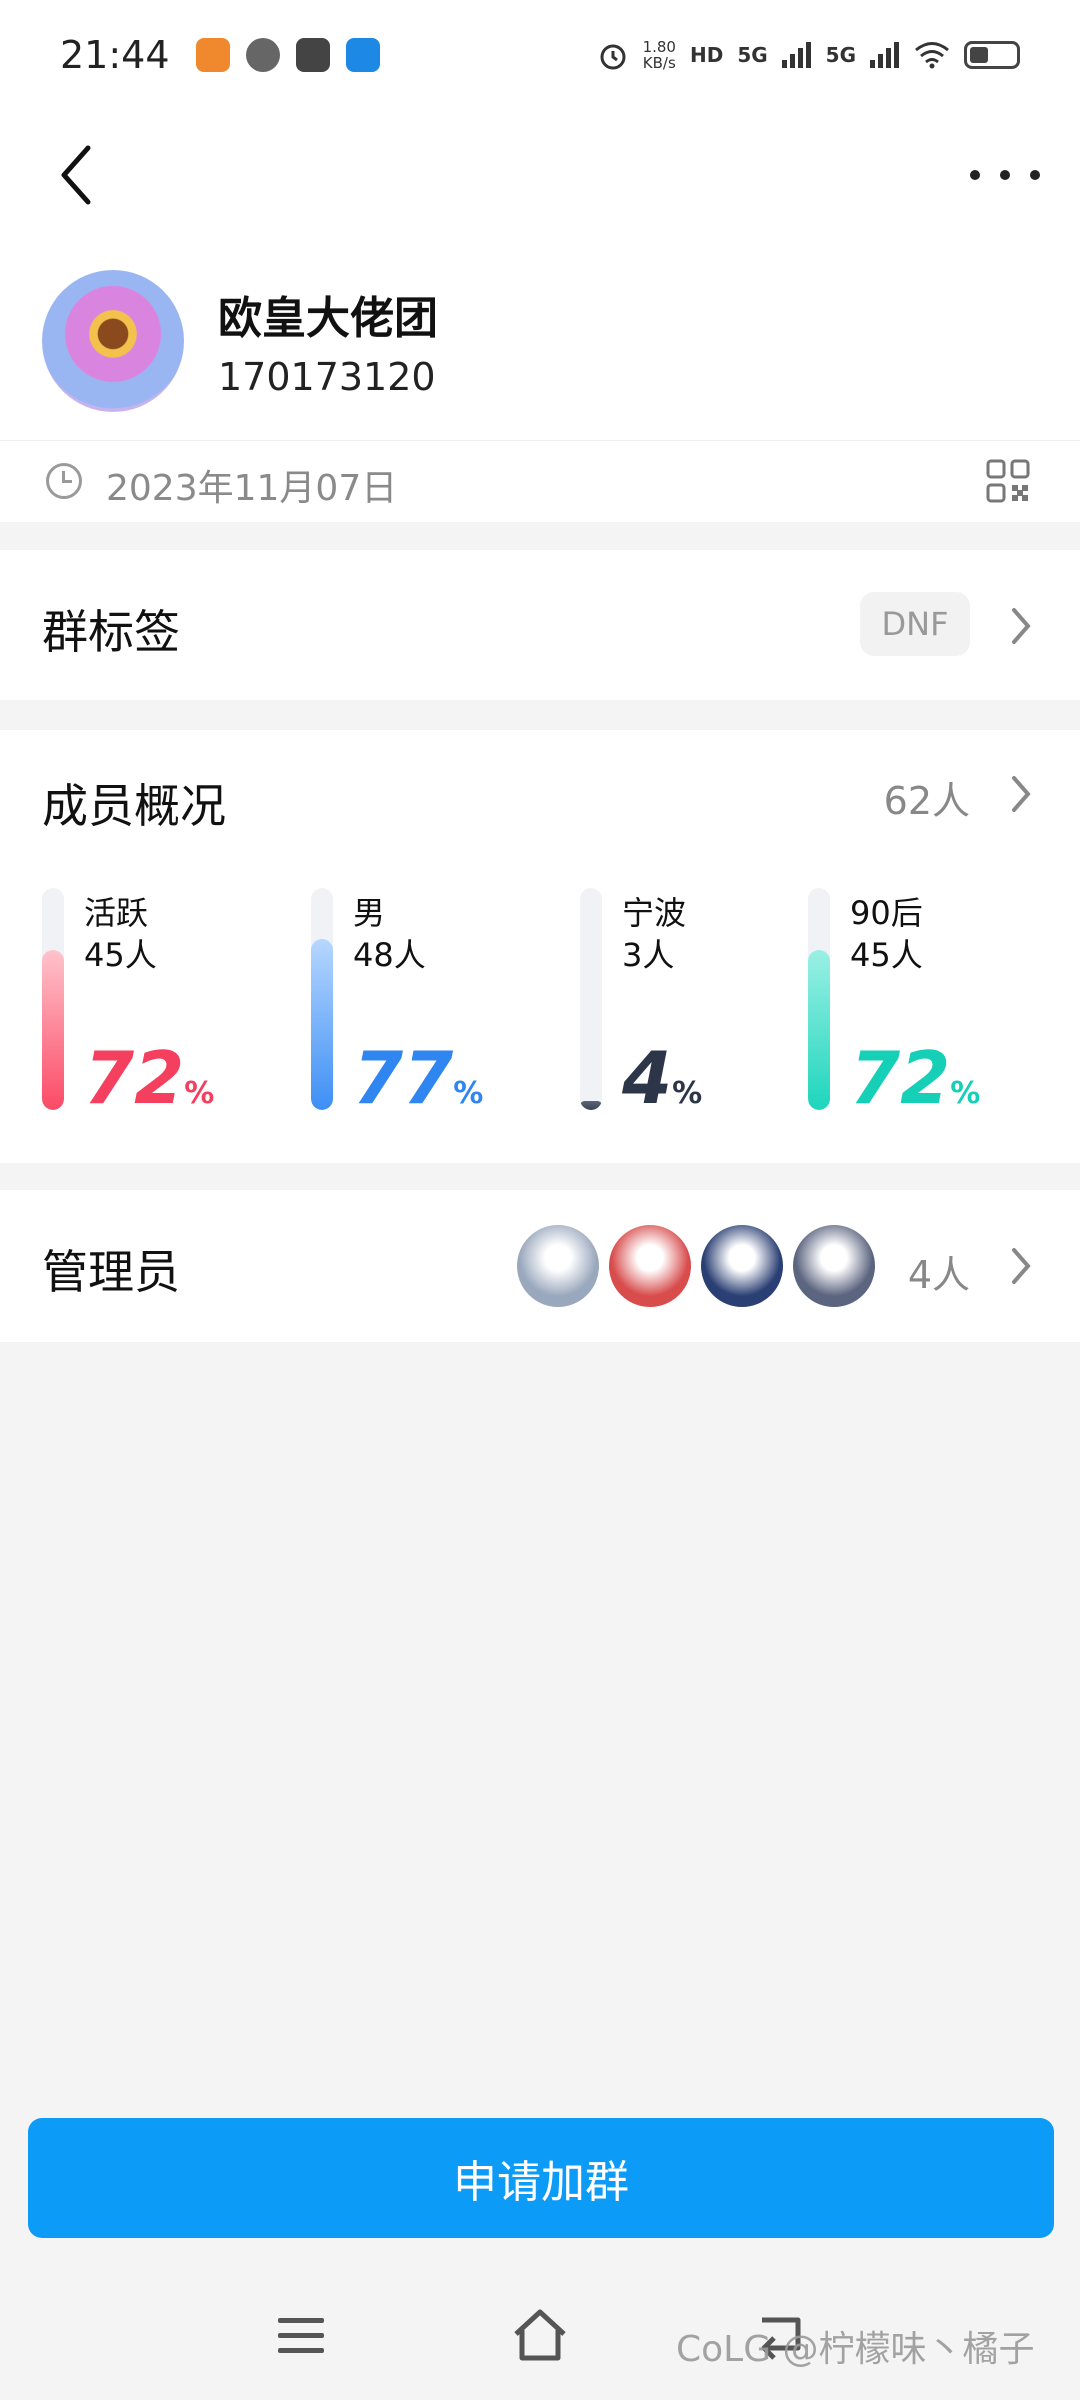  Describe the element at coordinates (540, 2335) in the screenshot. I see `nav-home-button` at that location.